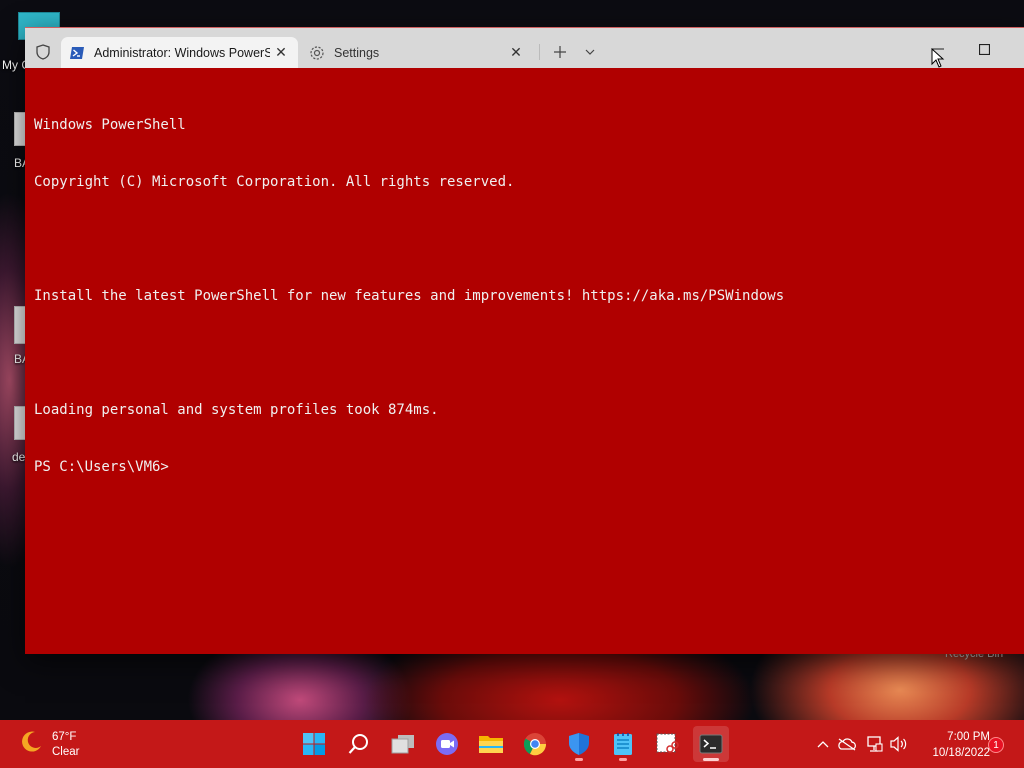 The image size is (1024, 768). Describe the element at coordinates (48, 744) in the screenshot. I see `weather-widget: 67°F Clear` at that location.